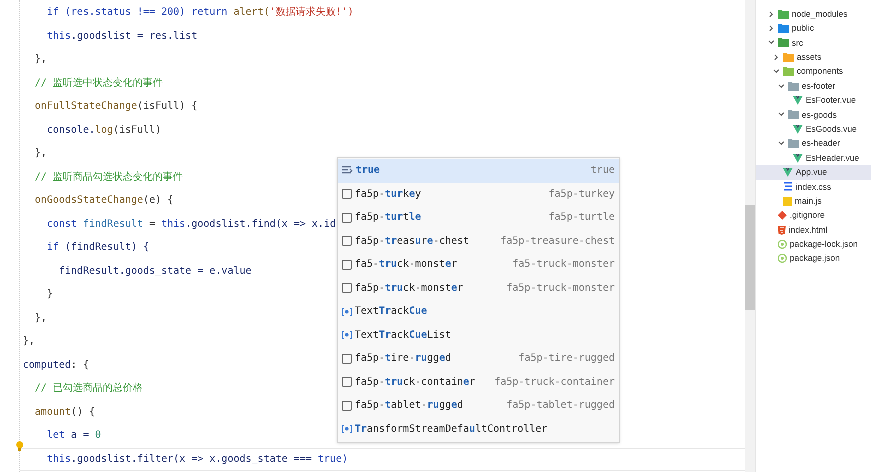  Describe the element at coordinates (478, 335) in the screenshot. I see `suggestion-item: TextTrackCueList` at that location.